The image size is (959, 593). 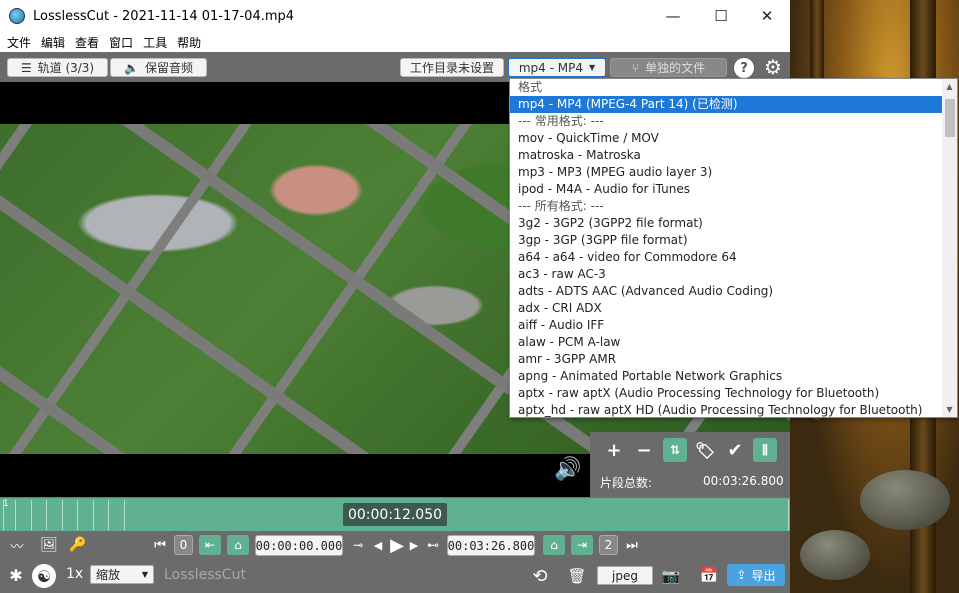 I want to click on app-logo-icon, so click(x=17, y=16).